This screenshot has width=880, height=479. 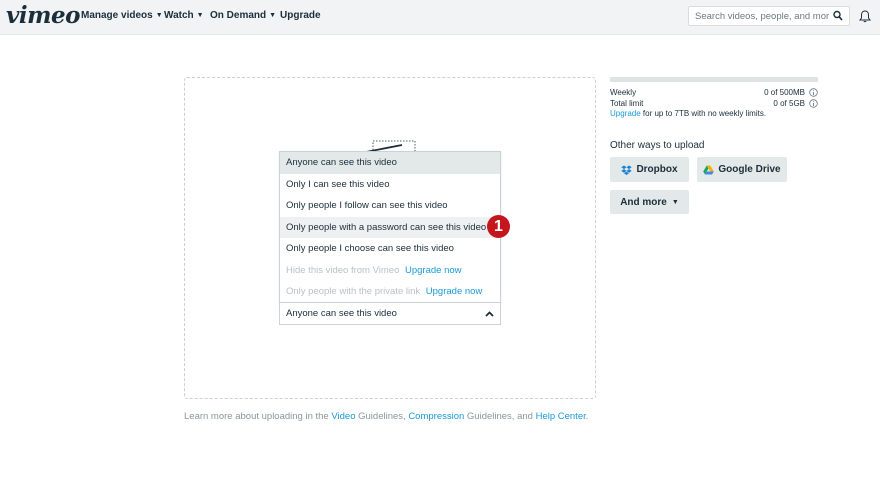 I want to click on dropbox-button: Dropbox, so click(x=649, y=169).